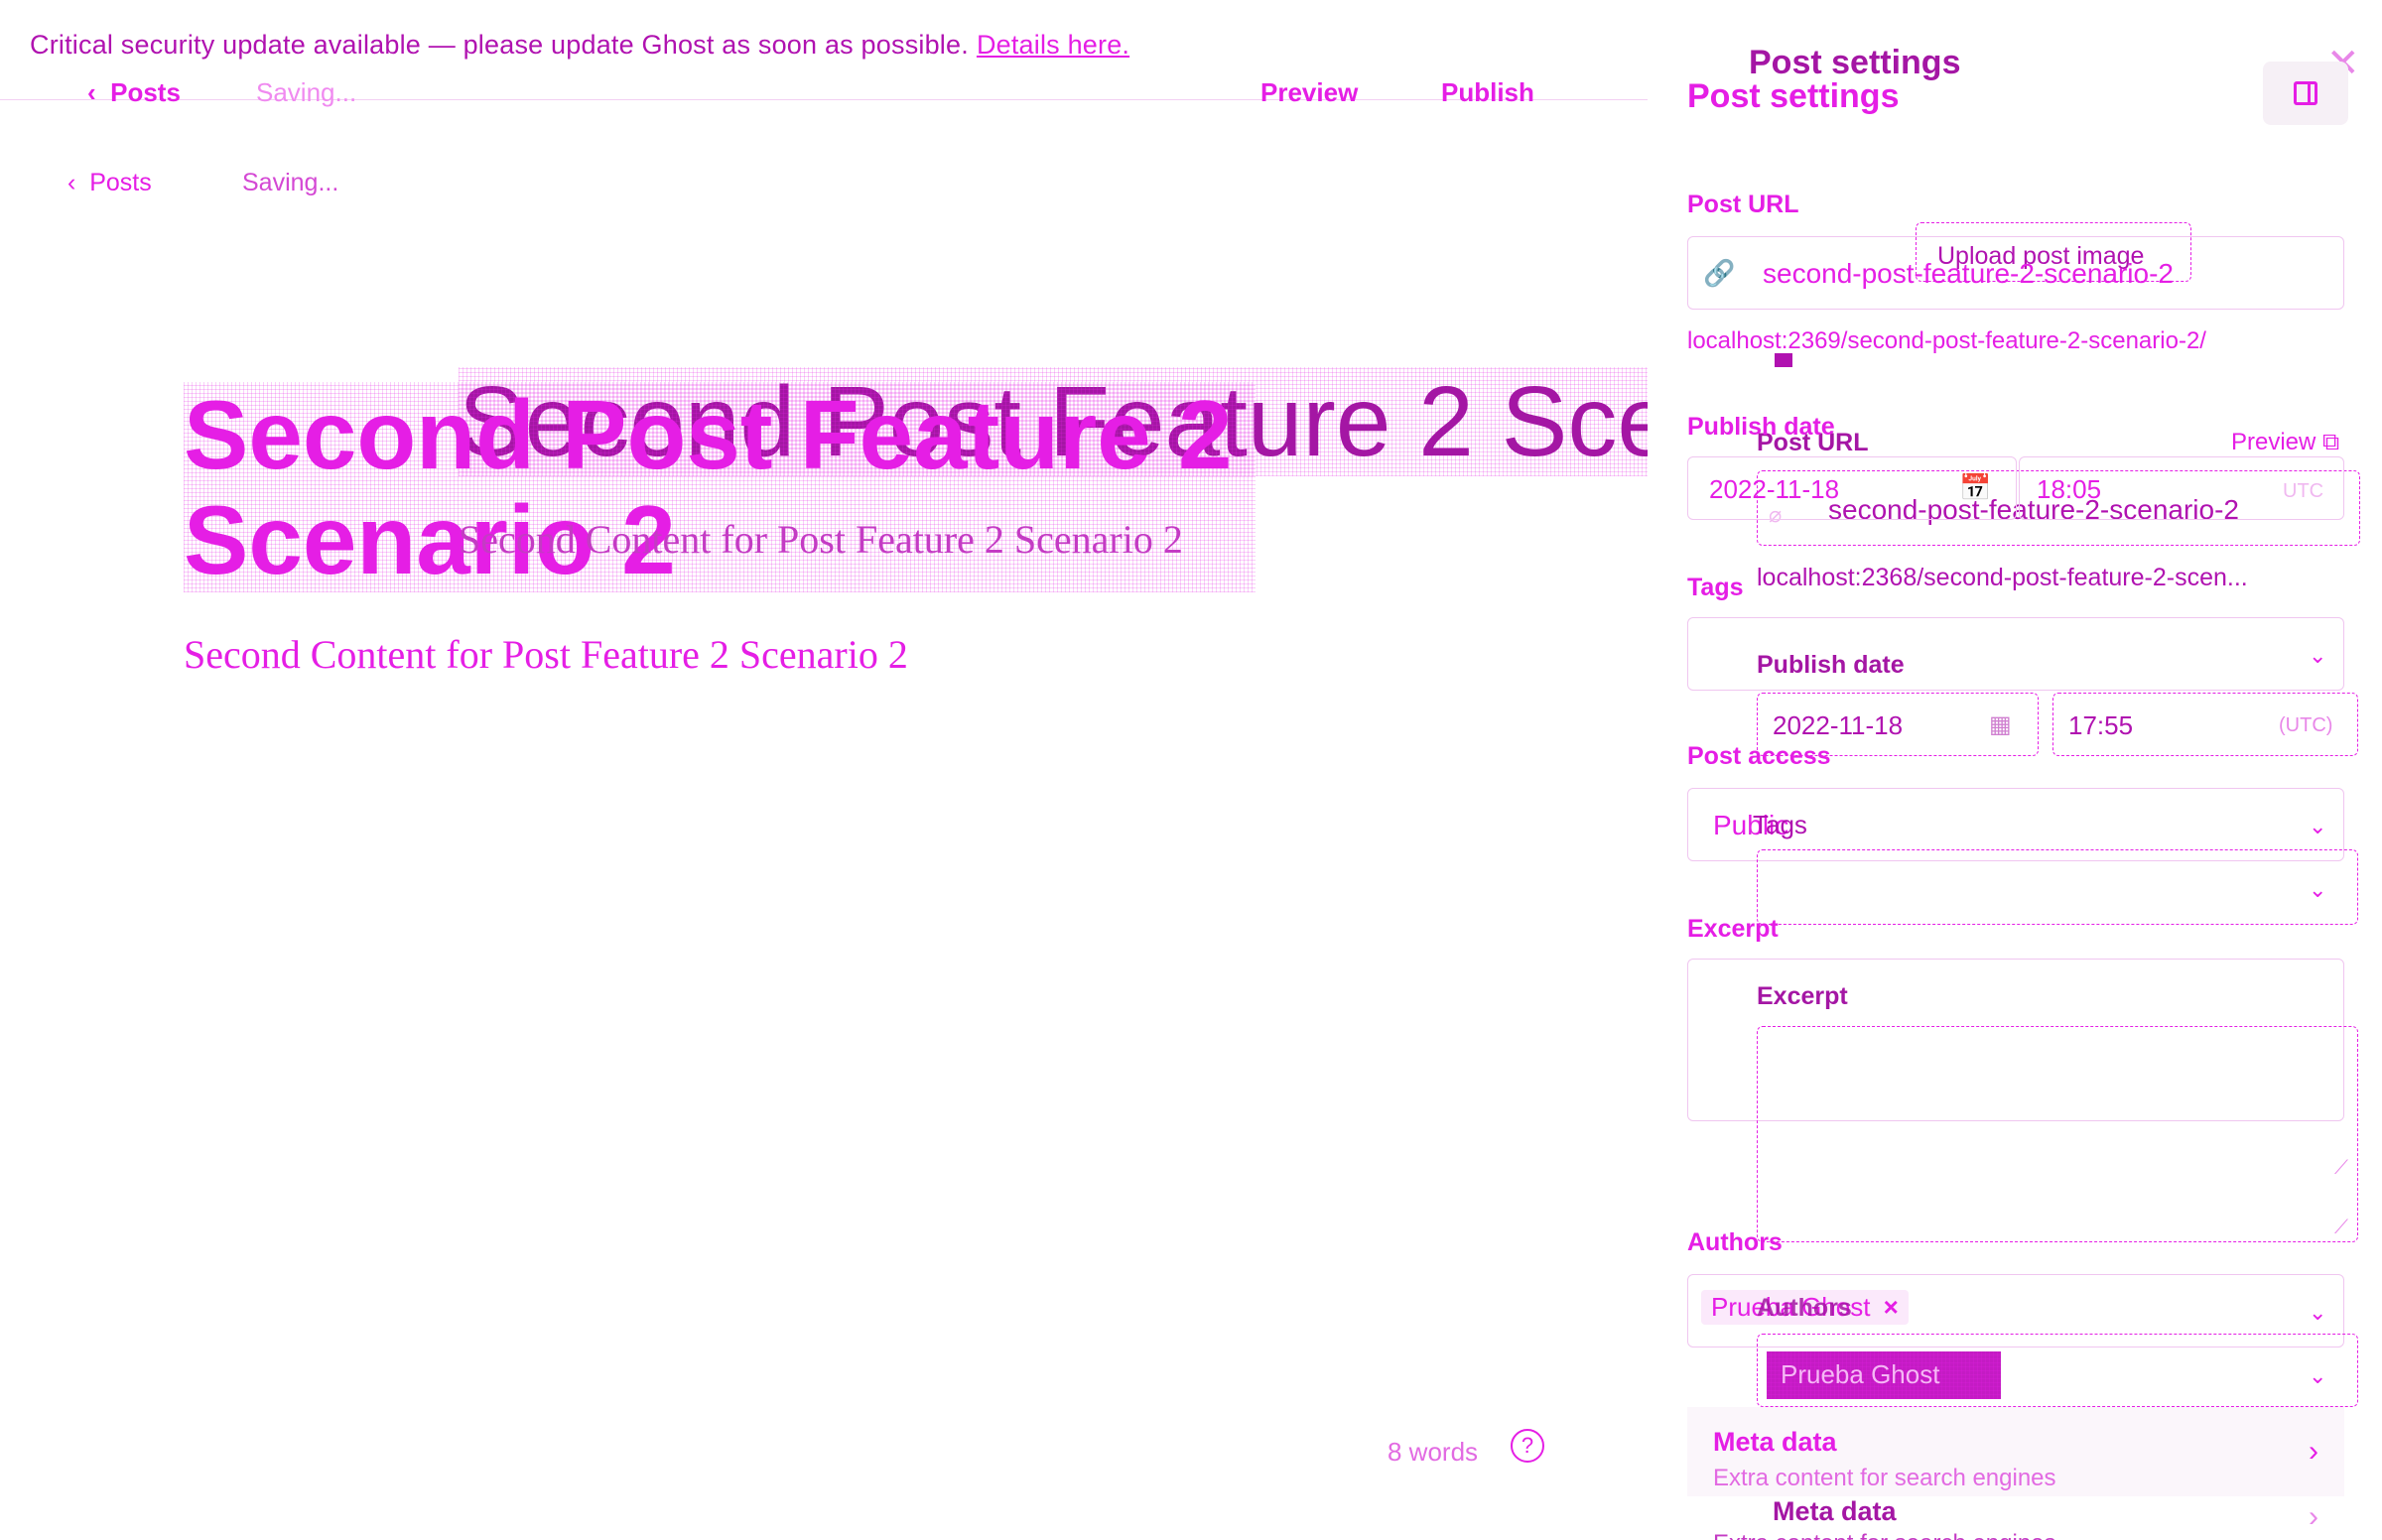 Image resolution: width=2382 pixels, height=1540 pixels. What do you see at coordinates (2057, 887) in the screenshot?
I see `ghost-tags-field` at bounding box center [2057, 887].